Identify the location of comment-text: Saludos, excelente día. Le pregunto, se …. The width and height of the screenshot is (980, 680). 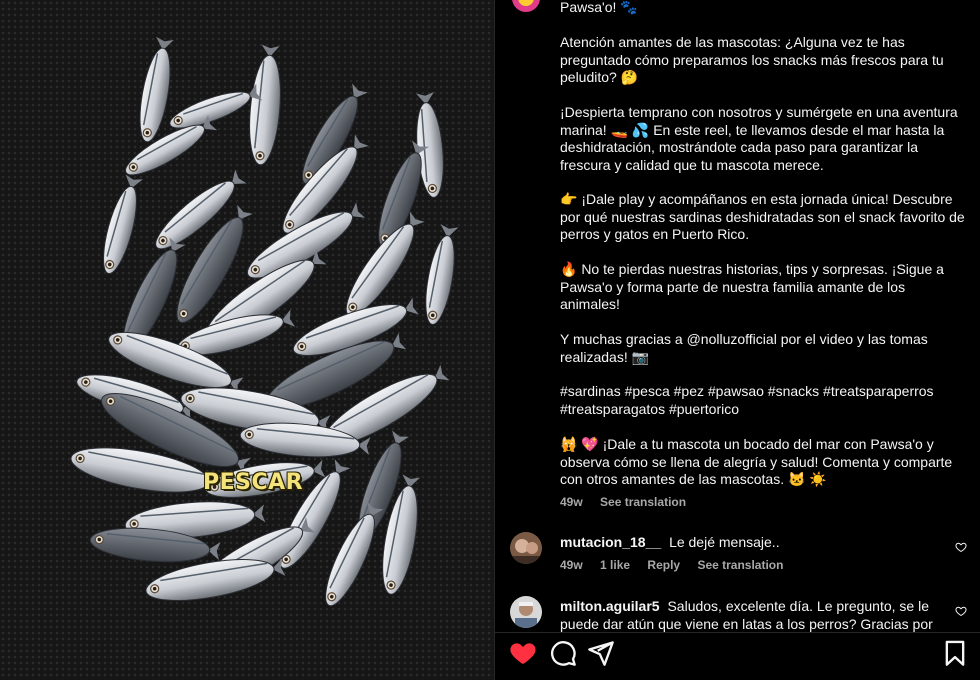
(798, 606).